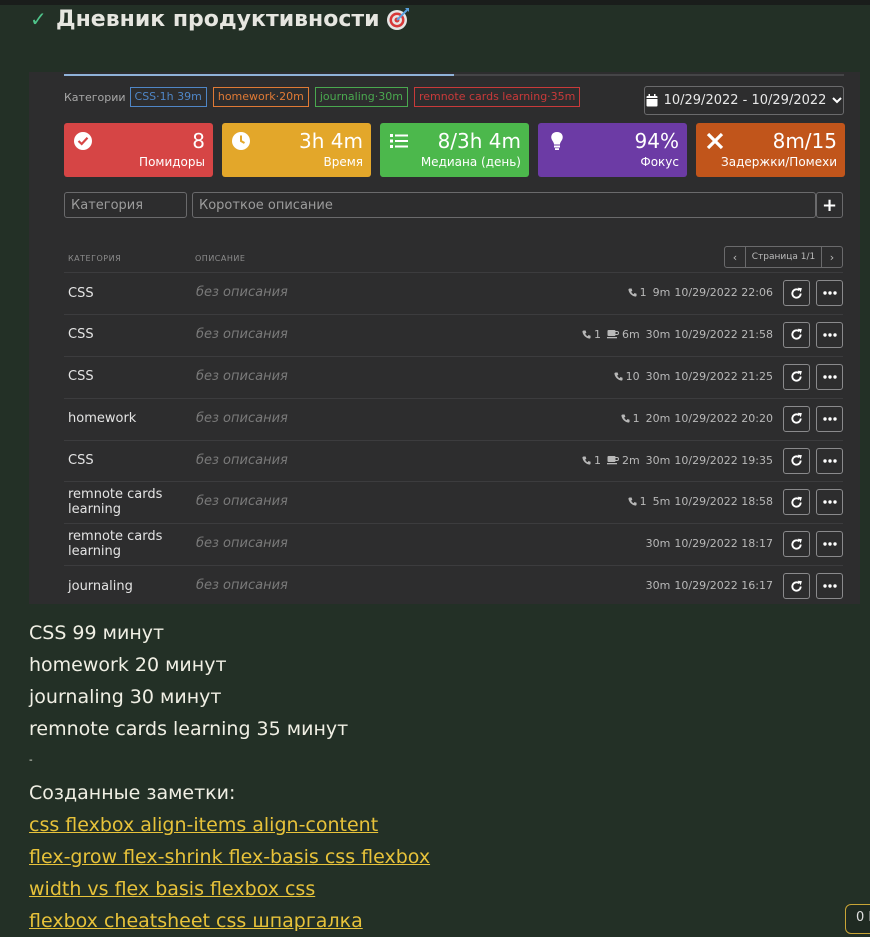  I want to click on table-row: CSS без описания 1 2m 30m 10/29/2022 19:35, so click(453, 460).